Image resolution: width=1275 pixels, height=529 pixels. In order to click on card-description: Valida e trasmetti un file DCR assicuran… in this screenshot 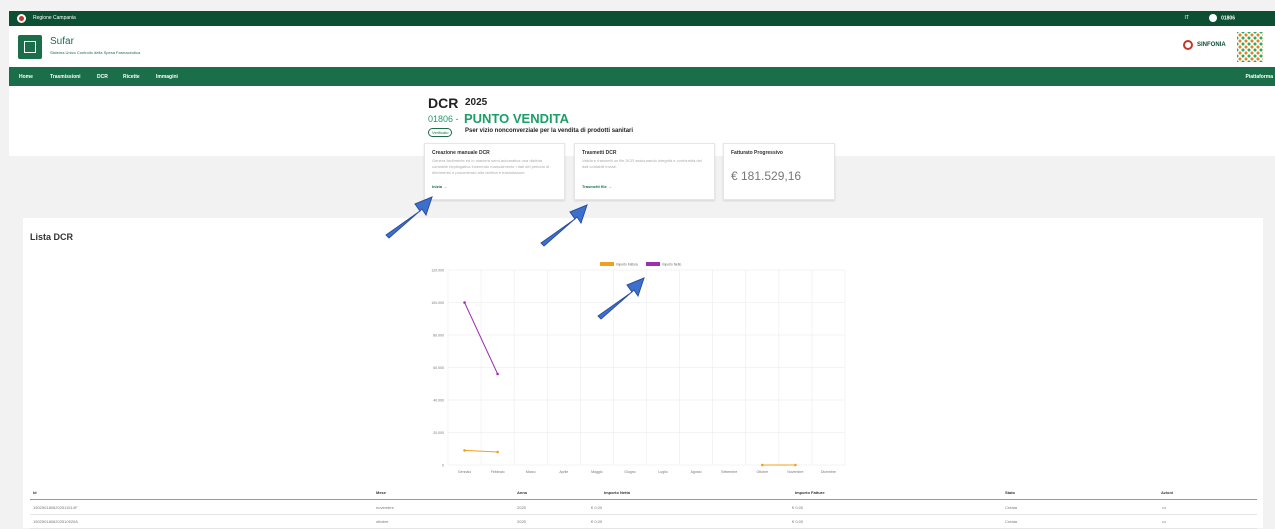, I will do `click(642, 163)`.